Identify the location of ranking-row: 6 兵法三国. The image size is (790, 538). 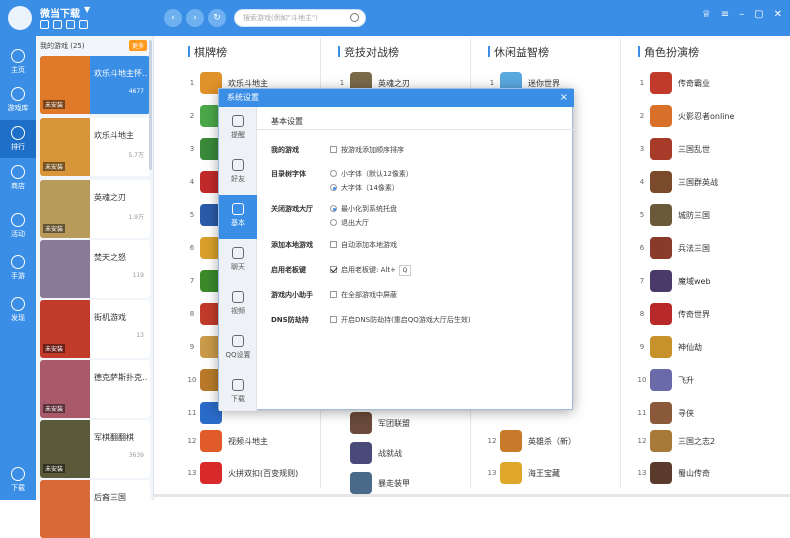
(701, 250).